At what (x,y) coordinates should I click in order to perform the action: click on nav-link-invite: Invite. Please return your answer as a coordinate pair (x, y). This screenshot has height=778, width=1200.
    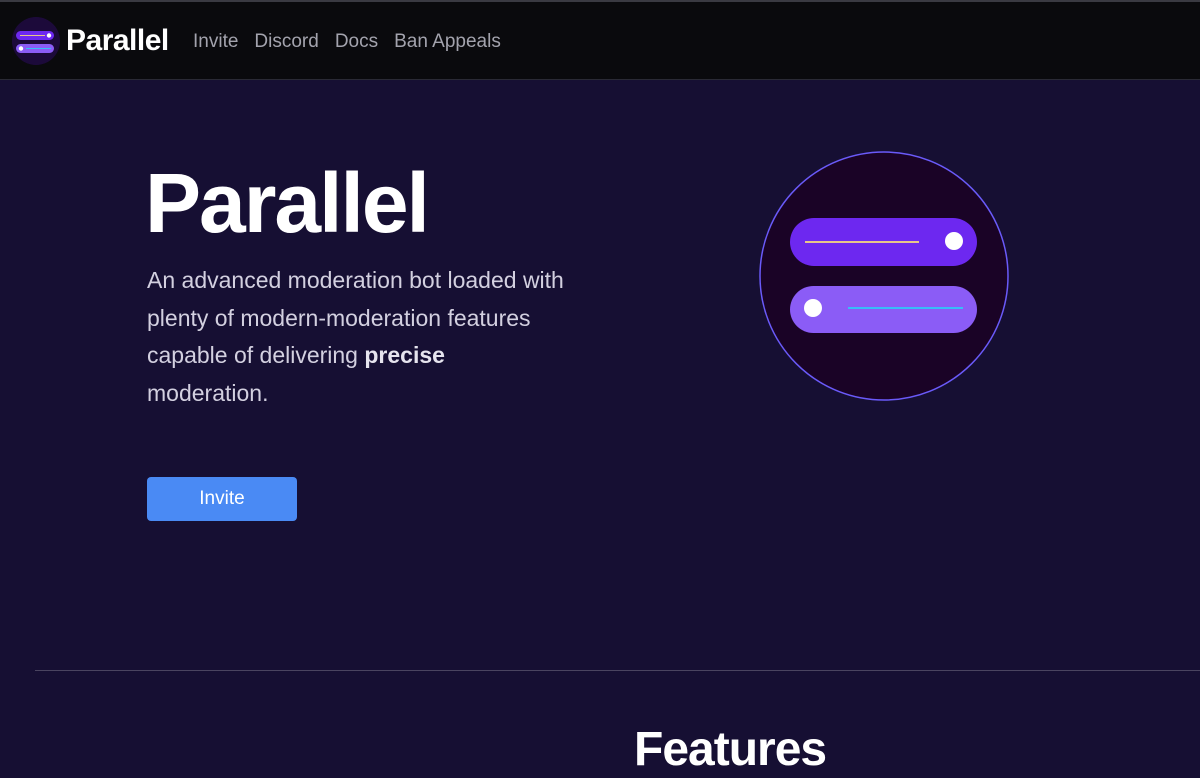
    Looking at the image, I should click on (215, 42).